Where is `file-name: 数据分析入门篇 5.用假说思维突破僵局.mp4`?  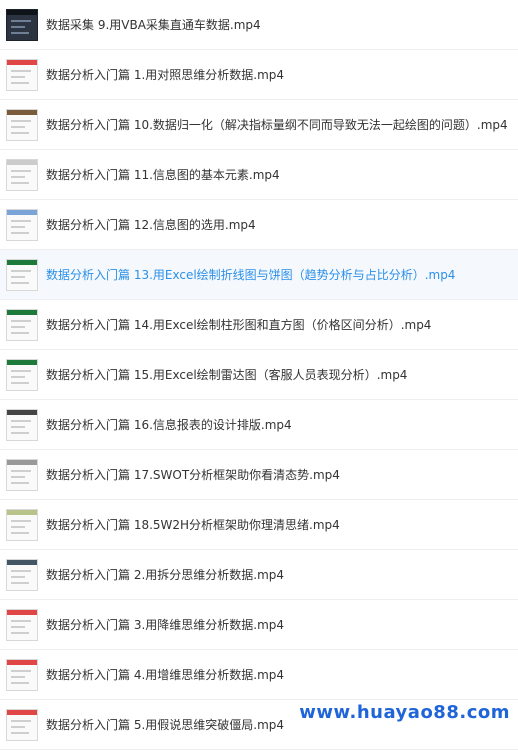
file-name: 数据分析入门篇 5.用假说思维突破僵局.mp4 is located at coordinates (165, 725).